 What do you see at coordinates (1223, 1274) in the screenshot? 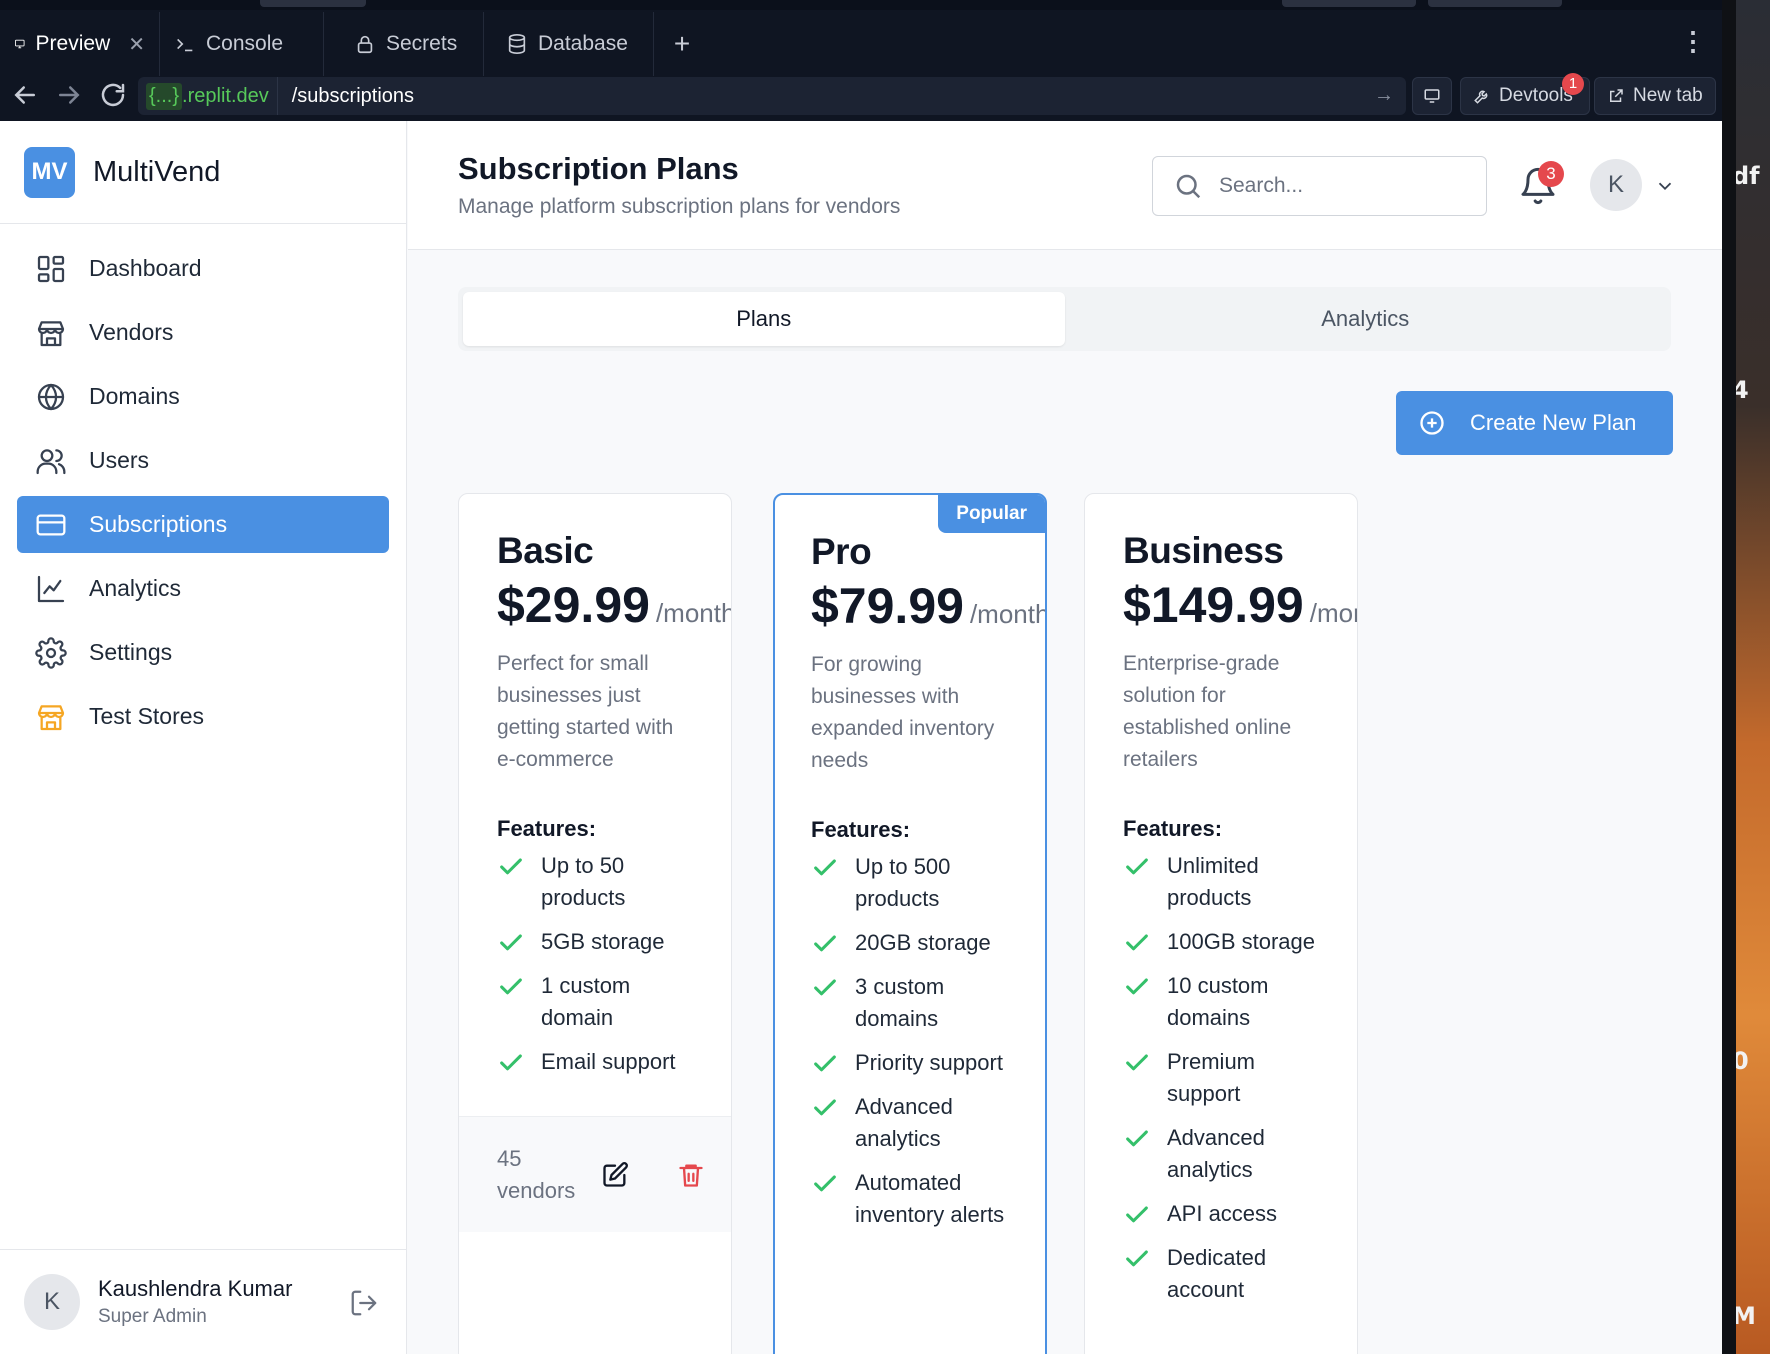
I see `feature-item: Dedicated account` at bounding box center [1223, 1274].